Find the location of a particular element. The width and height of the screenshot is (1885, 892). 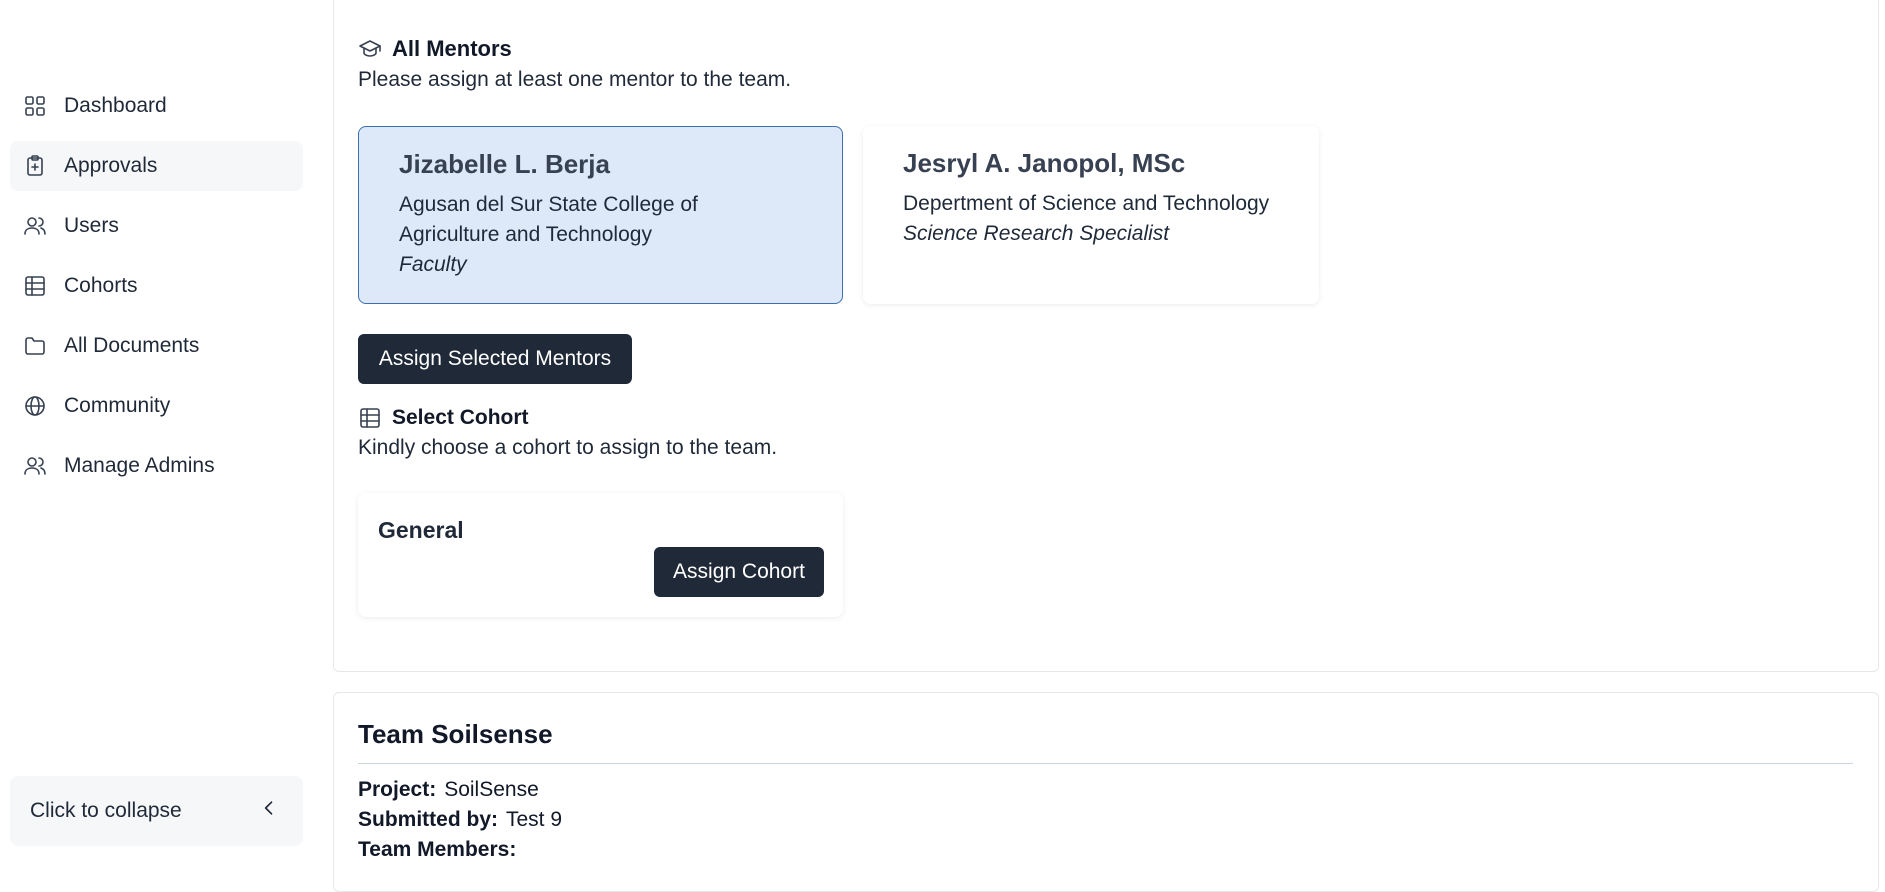

sidebar-item-all-documents: All Documents is located at coordinates (156, 346).